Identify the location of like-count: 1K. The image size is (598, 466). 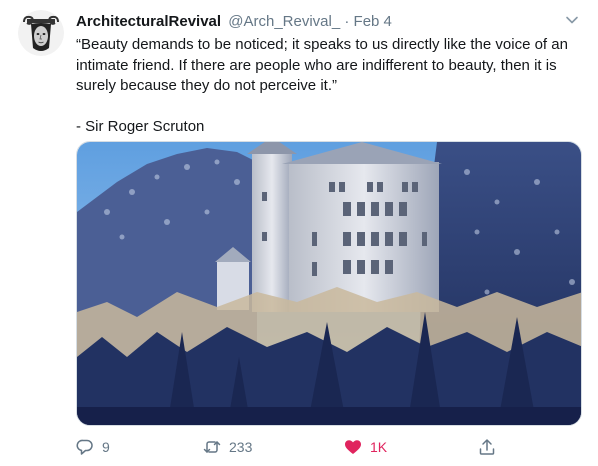
(379, 447).